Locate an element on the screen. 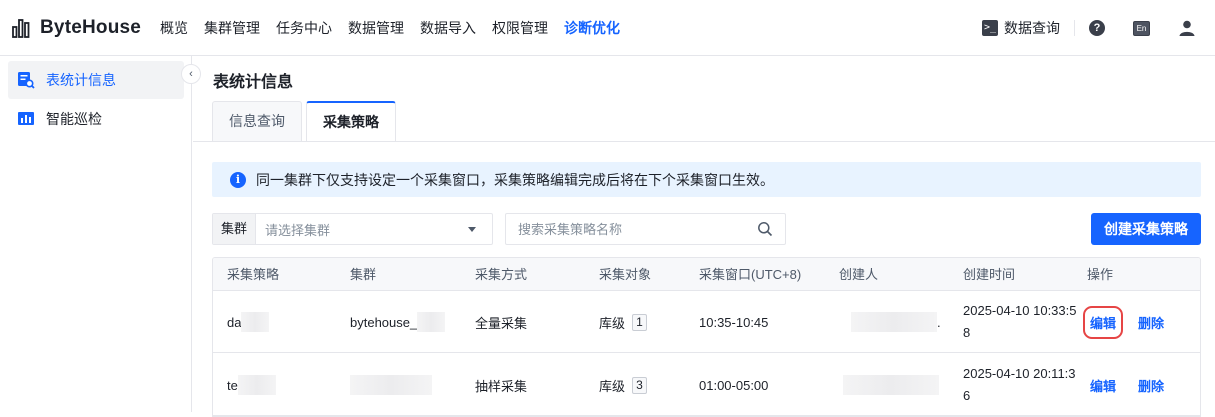 The width and height of the screenshot is (1215, 417). tab-bar: 信息查询 采集策略 is located at coordinates (306, 121).